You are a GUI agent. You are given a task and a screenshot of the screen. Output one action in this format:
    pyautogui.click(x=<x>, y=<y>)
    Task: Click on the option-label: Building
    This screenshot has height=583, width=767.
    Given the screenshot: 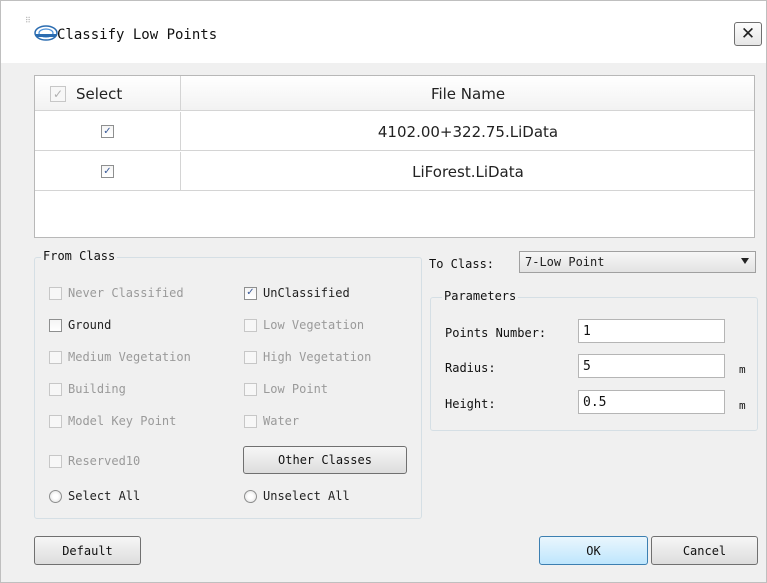 What is the action you would take?
    pyautogui.click(x=97, y=389)
    